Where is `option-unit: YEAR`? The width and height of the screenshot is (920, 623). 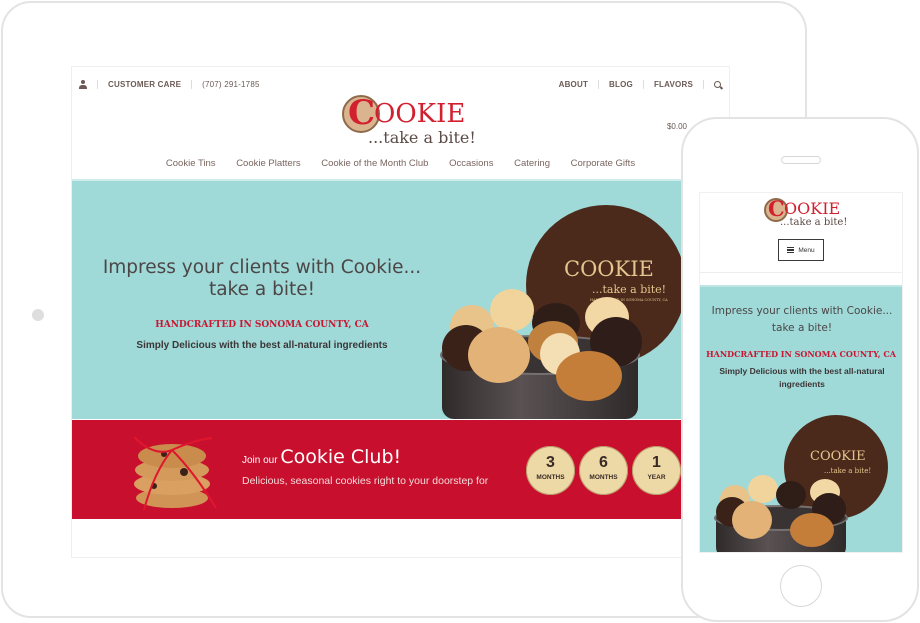
option-unit: YEAR is located at coordinates (656, 477).